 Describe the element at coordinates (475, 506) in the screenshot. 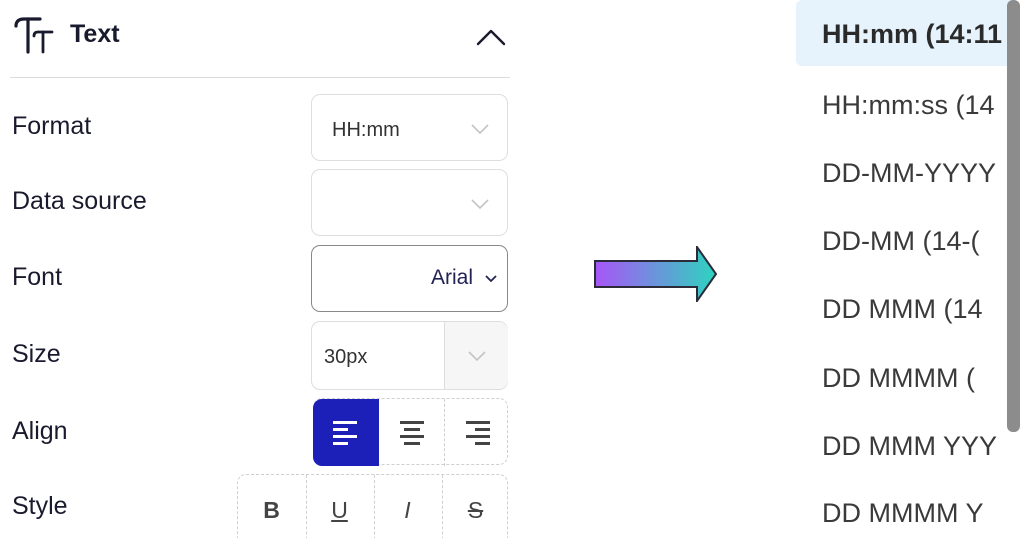

I see `strikethrough-button: S` at that location.